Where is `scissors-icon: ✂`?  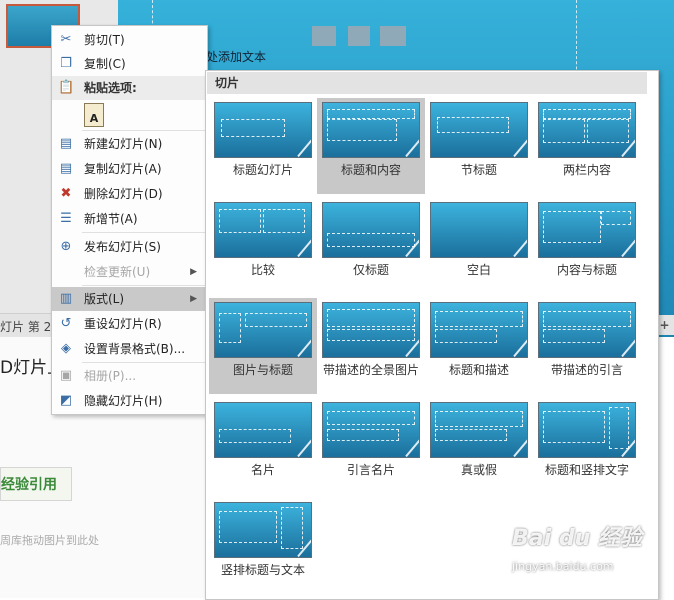
scissors-icon: ✂ is located at coordinates (66, 39).